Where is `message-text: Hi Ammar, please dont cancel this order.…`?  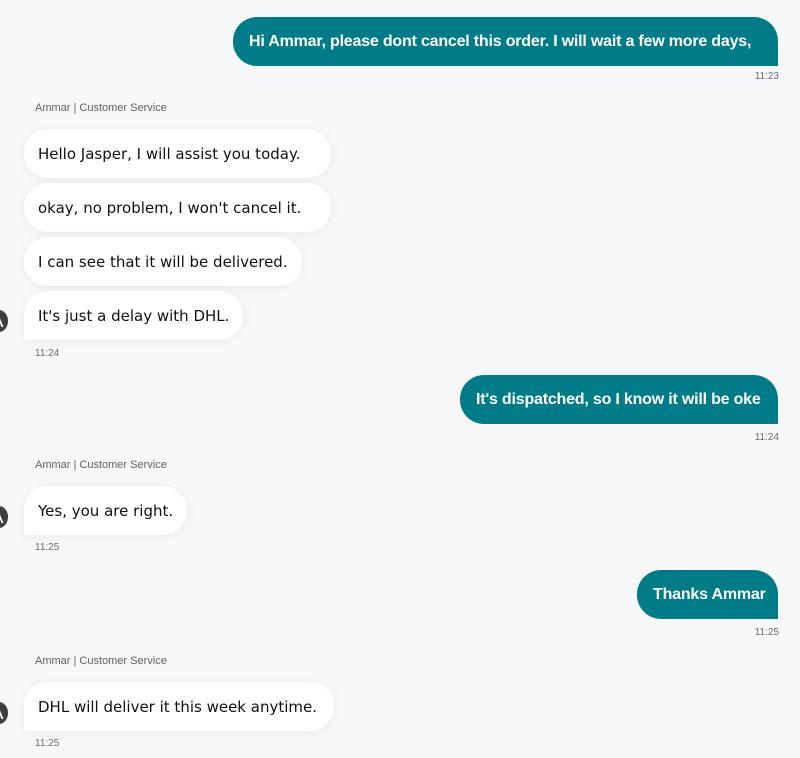
message-text: Hi Ammar, please dont cancel this order.… is located at coordinates (500, 41).